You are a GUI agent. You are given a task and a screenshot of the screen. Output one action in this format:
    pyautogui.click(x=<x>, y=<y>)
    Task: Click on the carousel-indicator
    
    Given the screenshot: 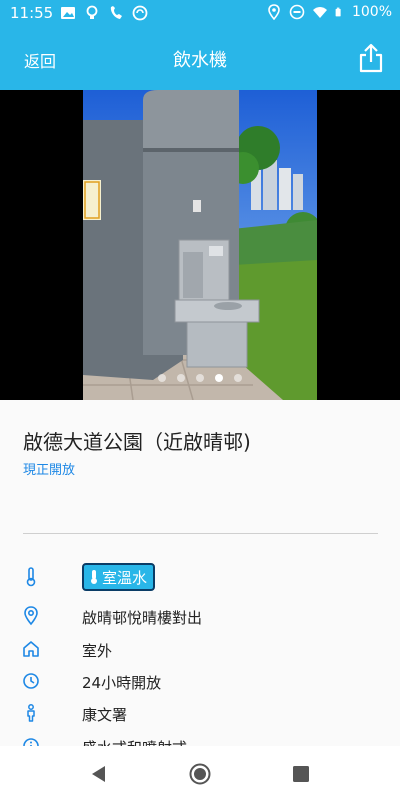 What is the action you would take?
    pyautogui.click(x=200, y=378)
    